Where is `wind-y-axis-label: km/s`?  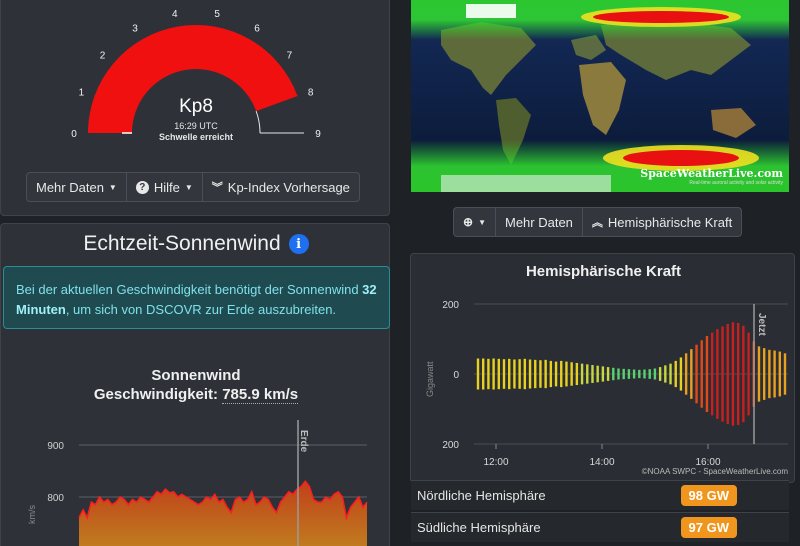
wind-y-axis-label: km/s is located at coordinates (32, 514).